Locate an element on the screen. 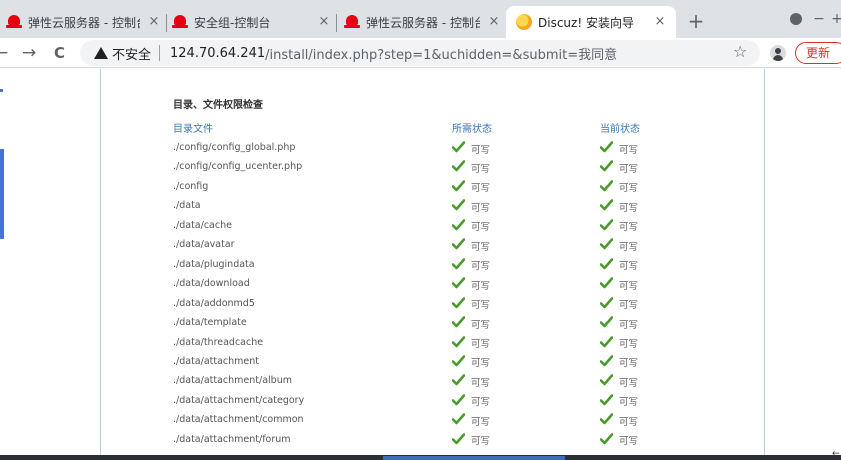 This screenshot has height=460, width=841. table-row: ./data/attachment/common 可写 可写 is located at coordinates (420, 419).